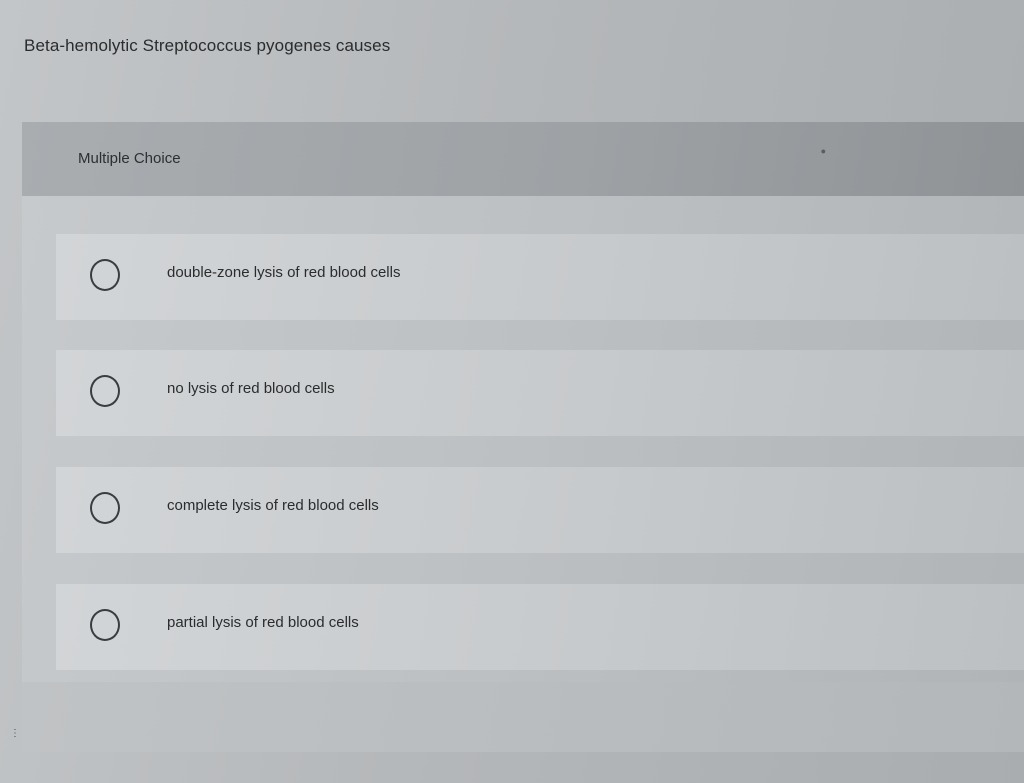  What do you see at coordinates (540, 627) in the screenshot?
I see `answer-option-4: partial lysis of red blood cells` at bounding box center [540, 627].